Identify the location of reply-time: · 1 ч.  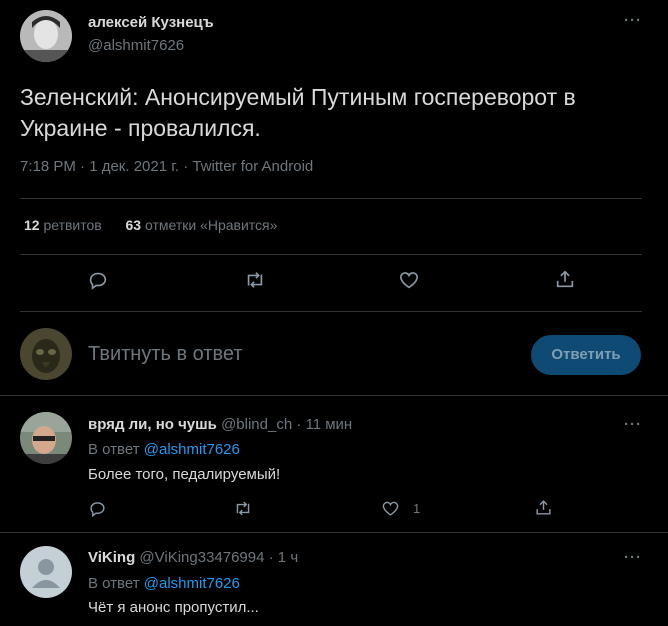
(284, 557).